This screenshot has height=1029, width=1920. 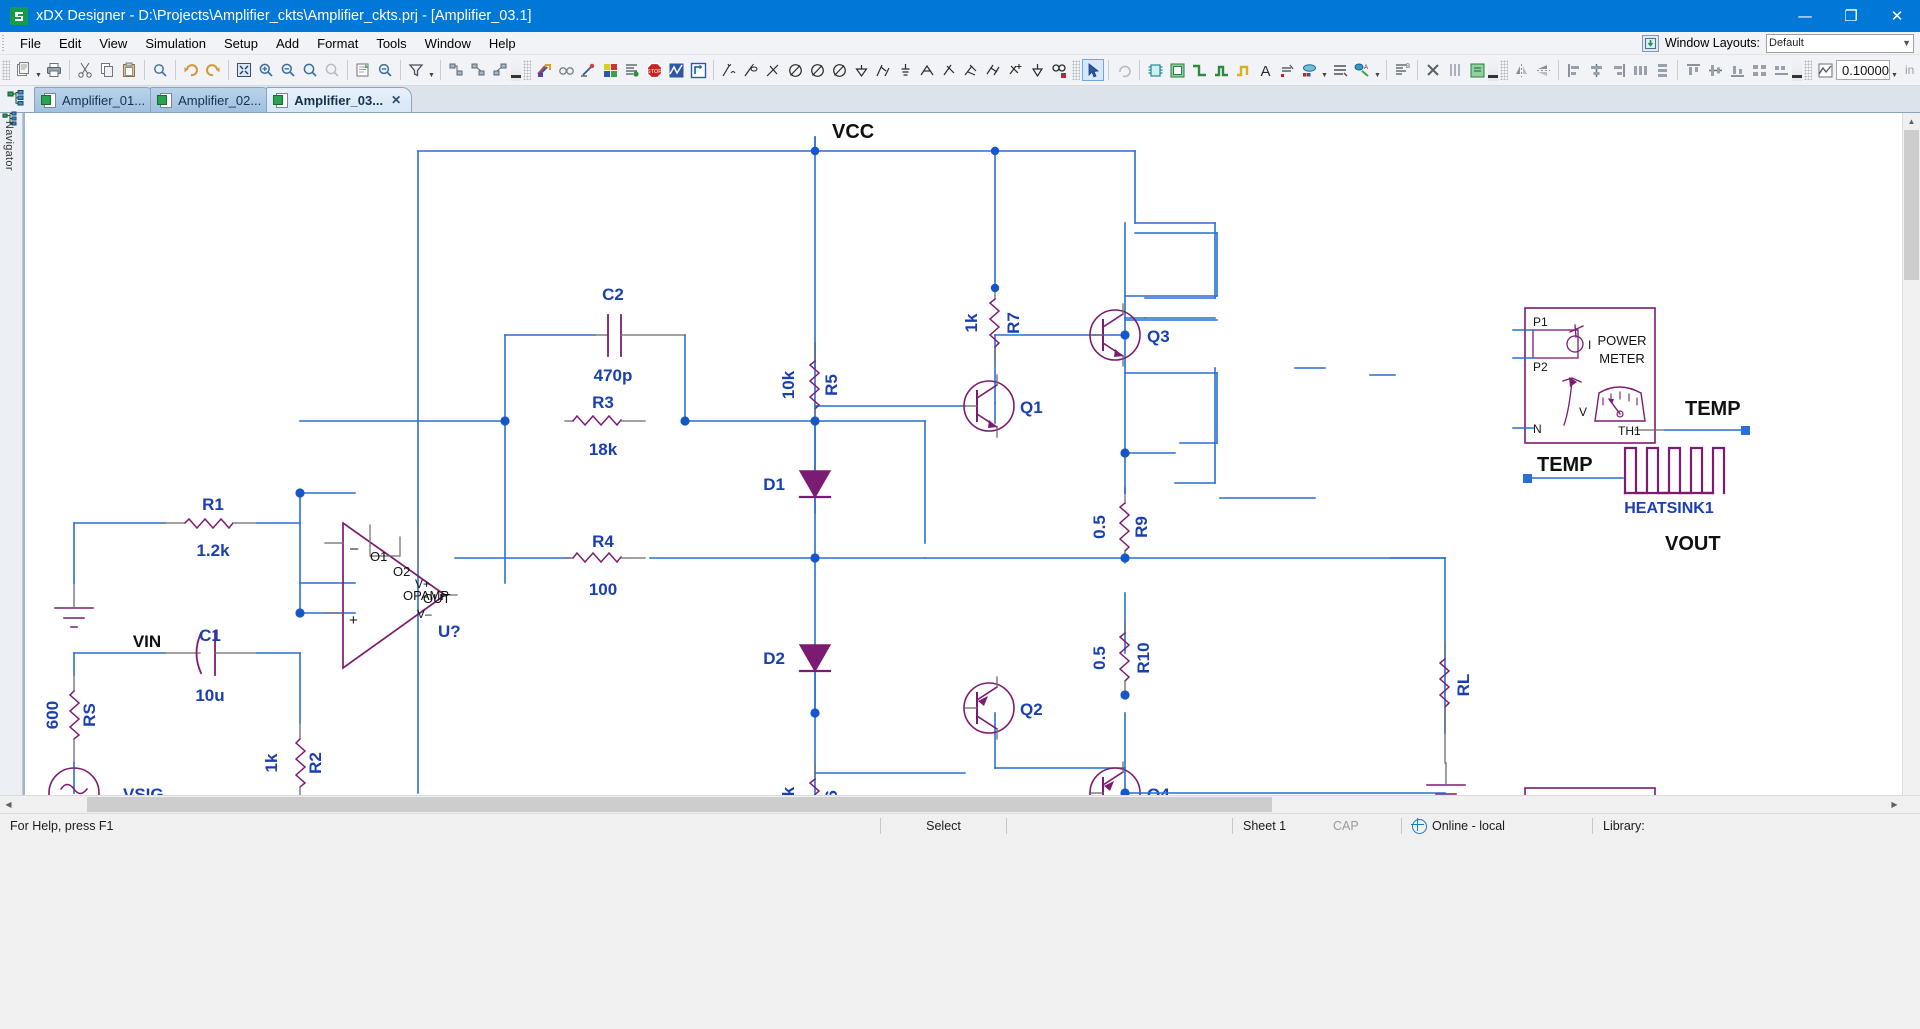 I want to click on merge-icon, so click(x=1455, y=70).